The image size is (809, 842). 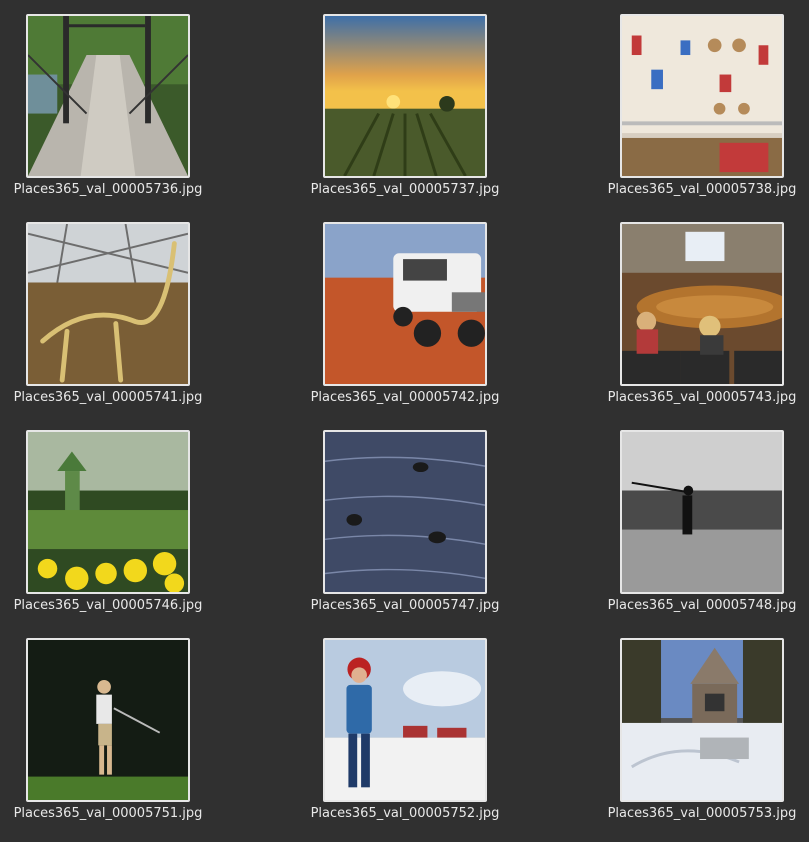 I want to click on file-item: Places365_val_00005741.jpg, so click(x=108, y=322).